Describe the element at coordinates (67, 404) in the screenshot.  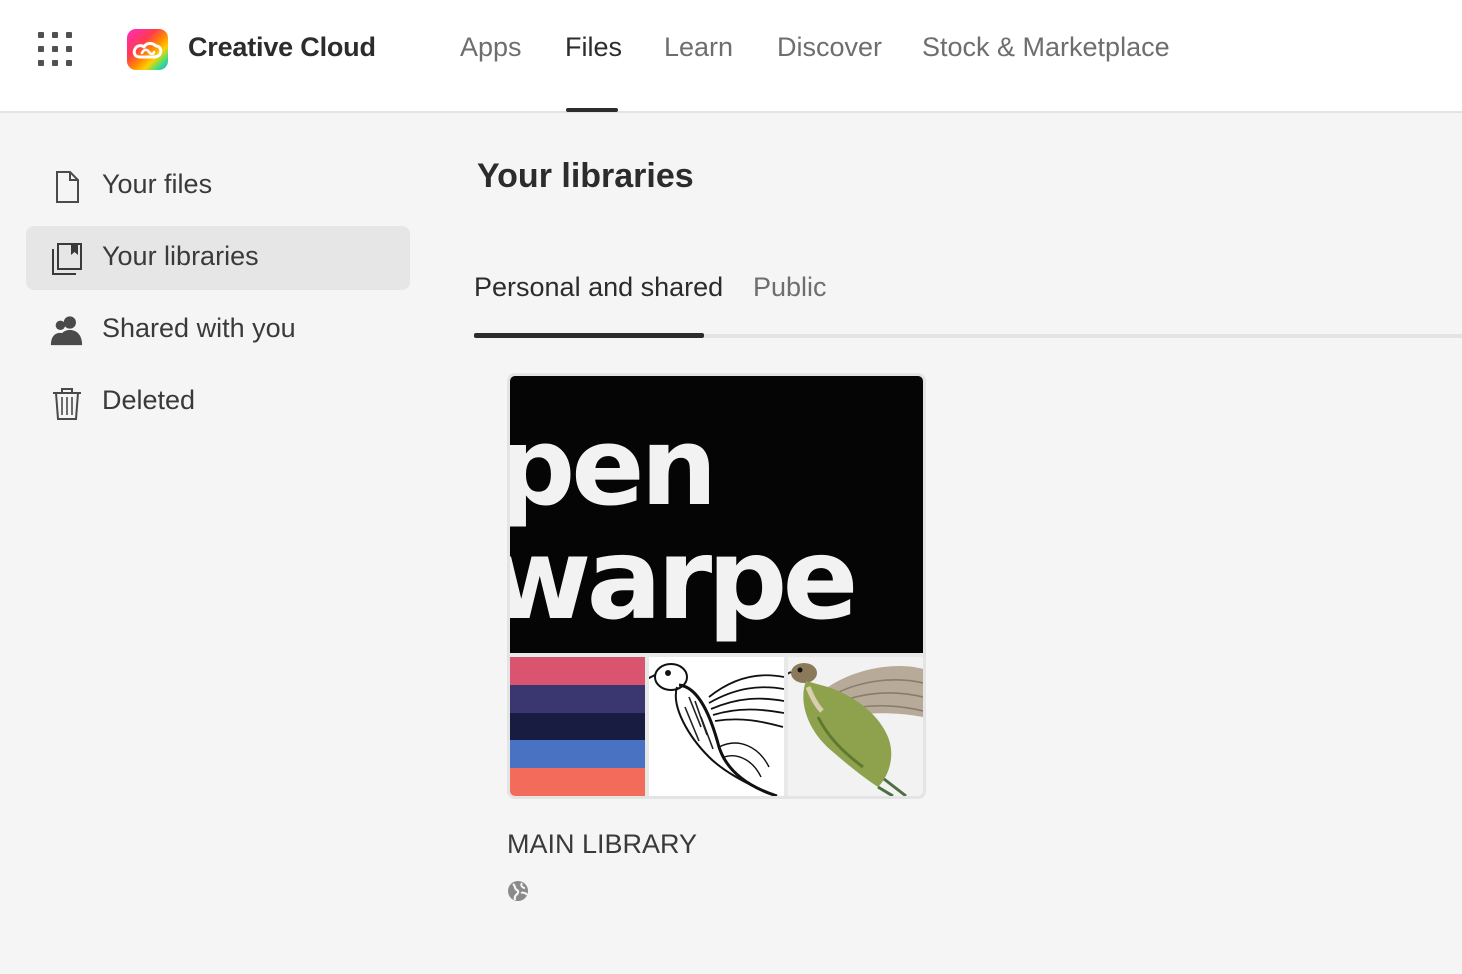
I see `trash-icon` at that location.